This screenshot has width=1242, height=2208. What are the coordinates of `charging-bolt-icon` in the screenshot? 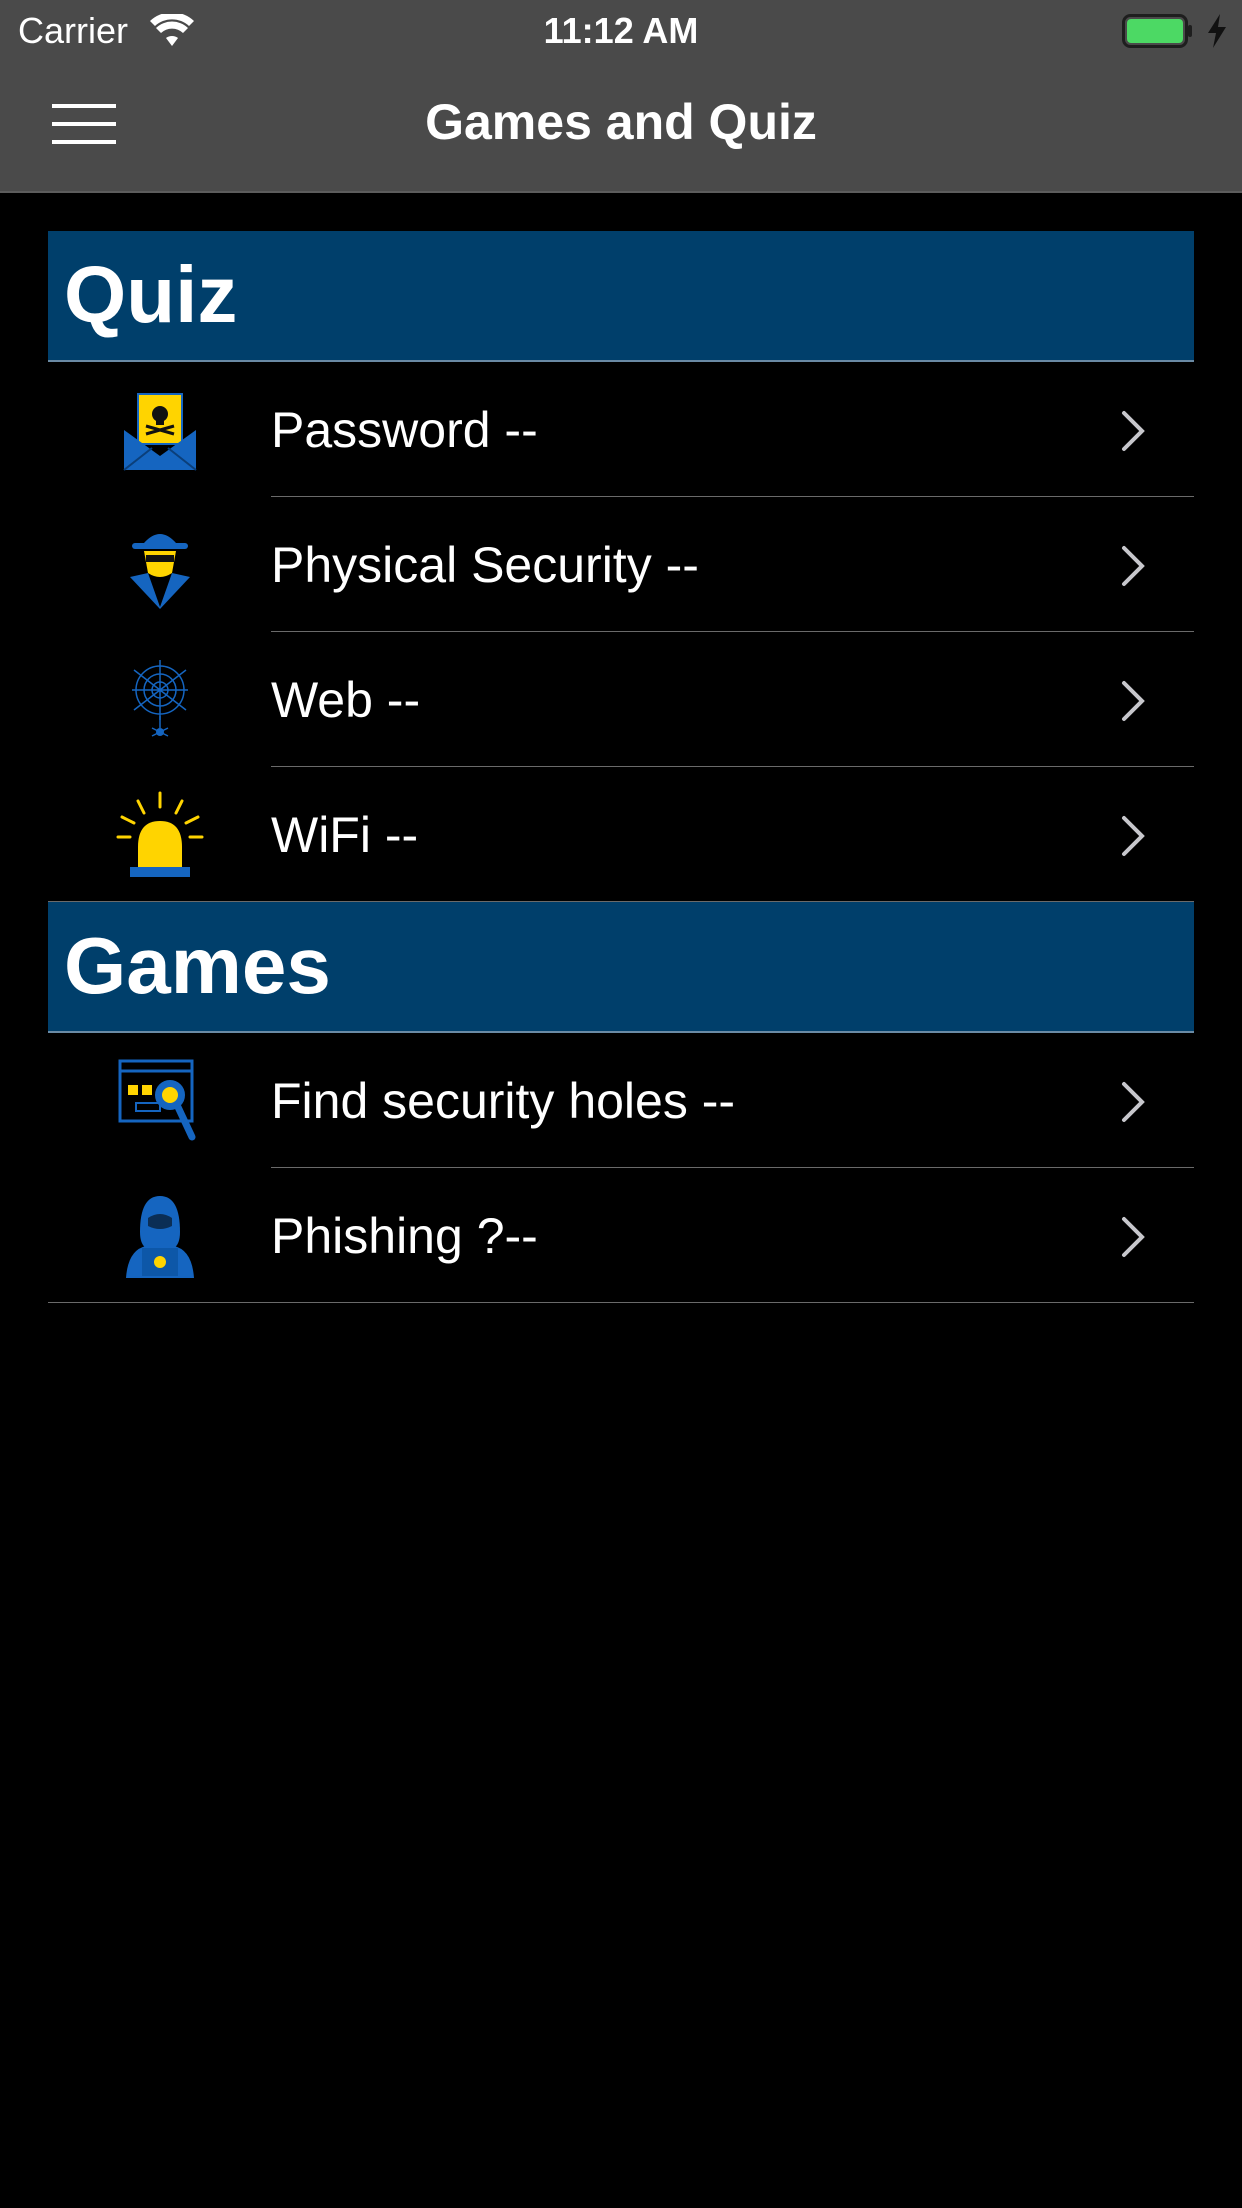 It's located at (1217, 31).